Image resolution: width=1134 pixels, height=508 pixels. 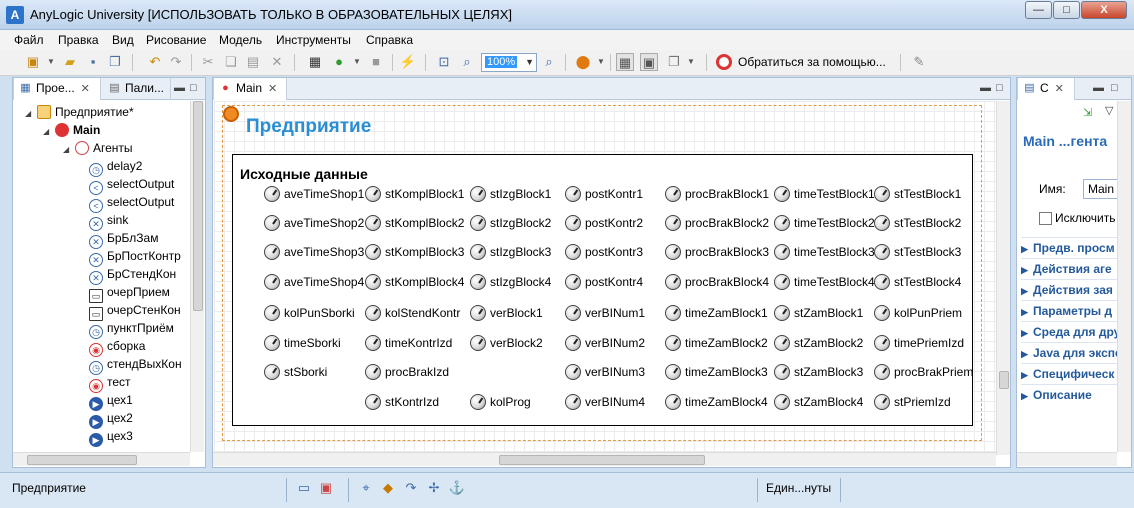 What do you see at coordinates (240, 40) in the screenshot?
I see `menu-model: Модель` at bounding box center [240, 40].